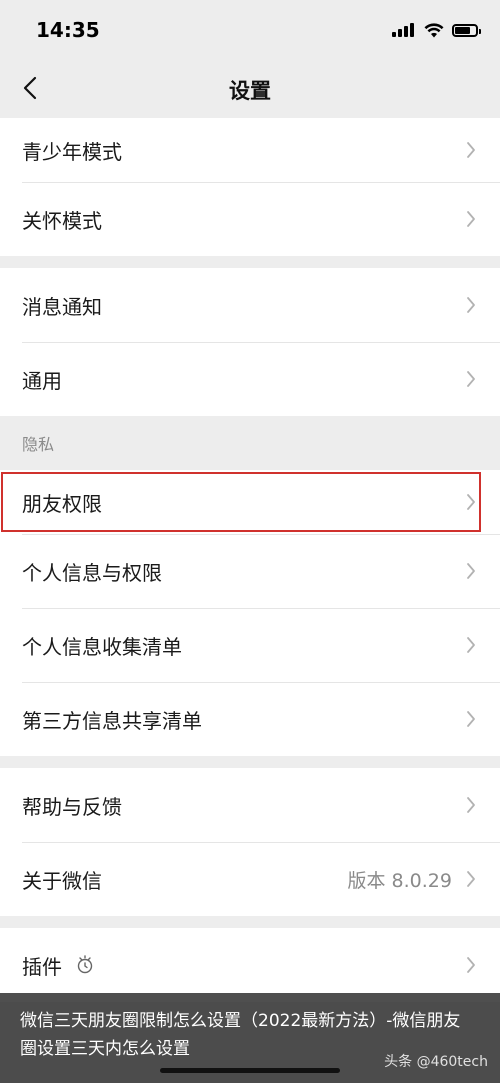  I want to click on row-label: 通用, so click(42, 380).